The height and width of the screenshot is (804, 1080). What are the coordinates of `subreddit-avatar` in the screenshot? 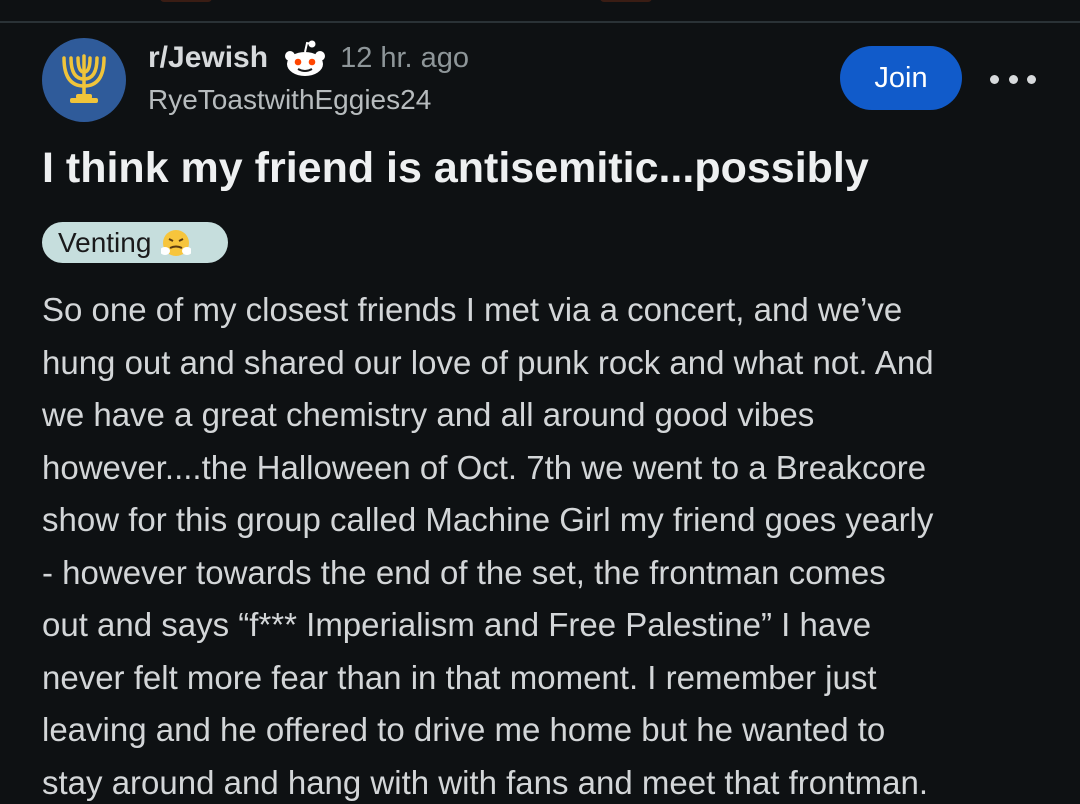 It's located at (84, 80).